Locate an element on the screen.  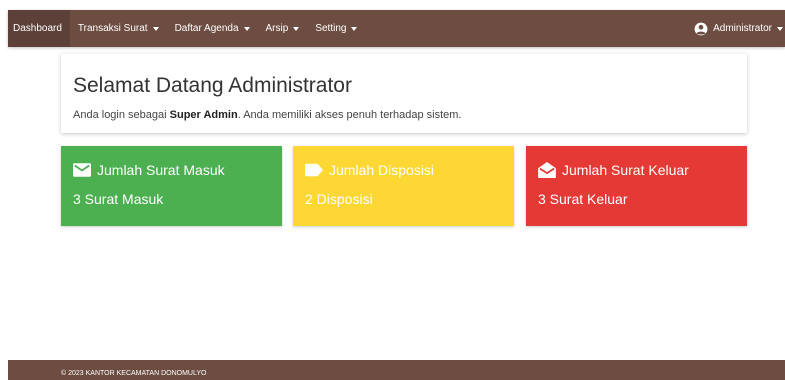
nav-setting-label: Setting is located at coordinates (331, 28).